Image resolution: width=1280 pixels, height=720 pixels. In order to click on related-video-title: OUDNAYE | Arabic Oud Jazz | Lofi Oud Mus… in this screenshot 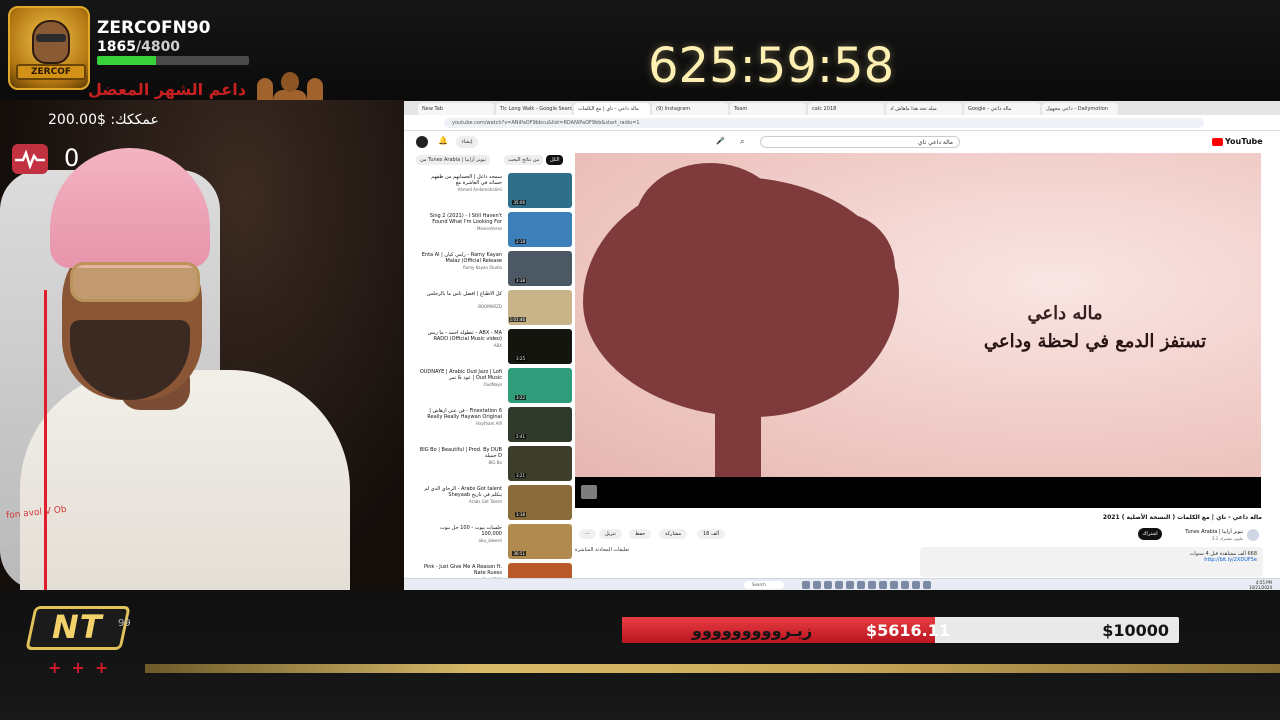, I will do `click(460, 375)`.